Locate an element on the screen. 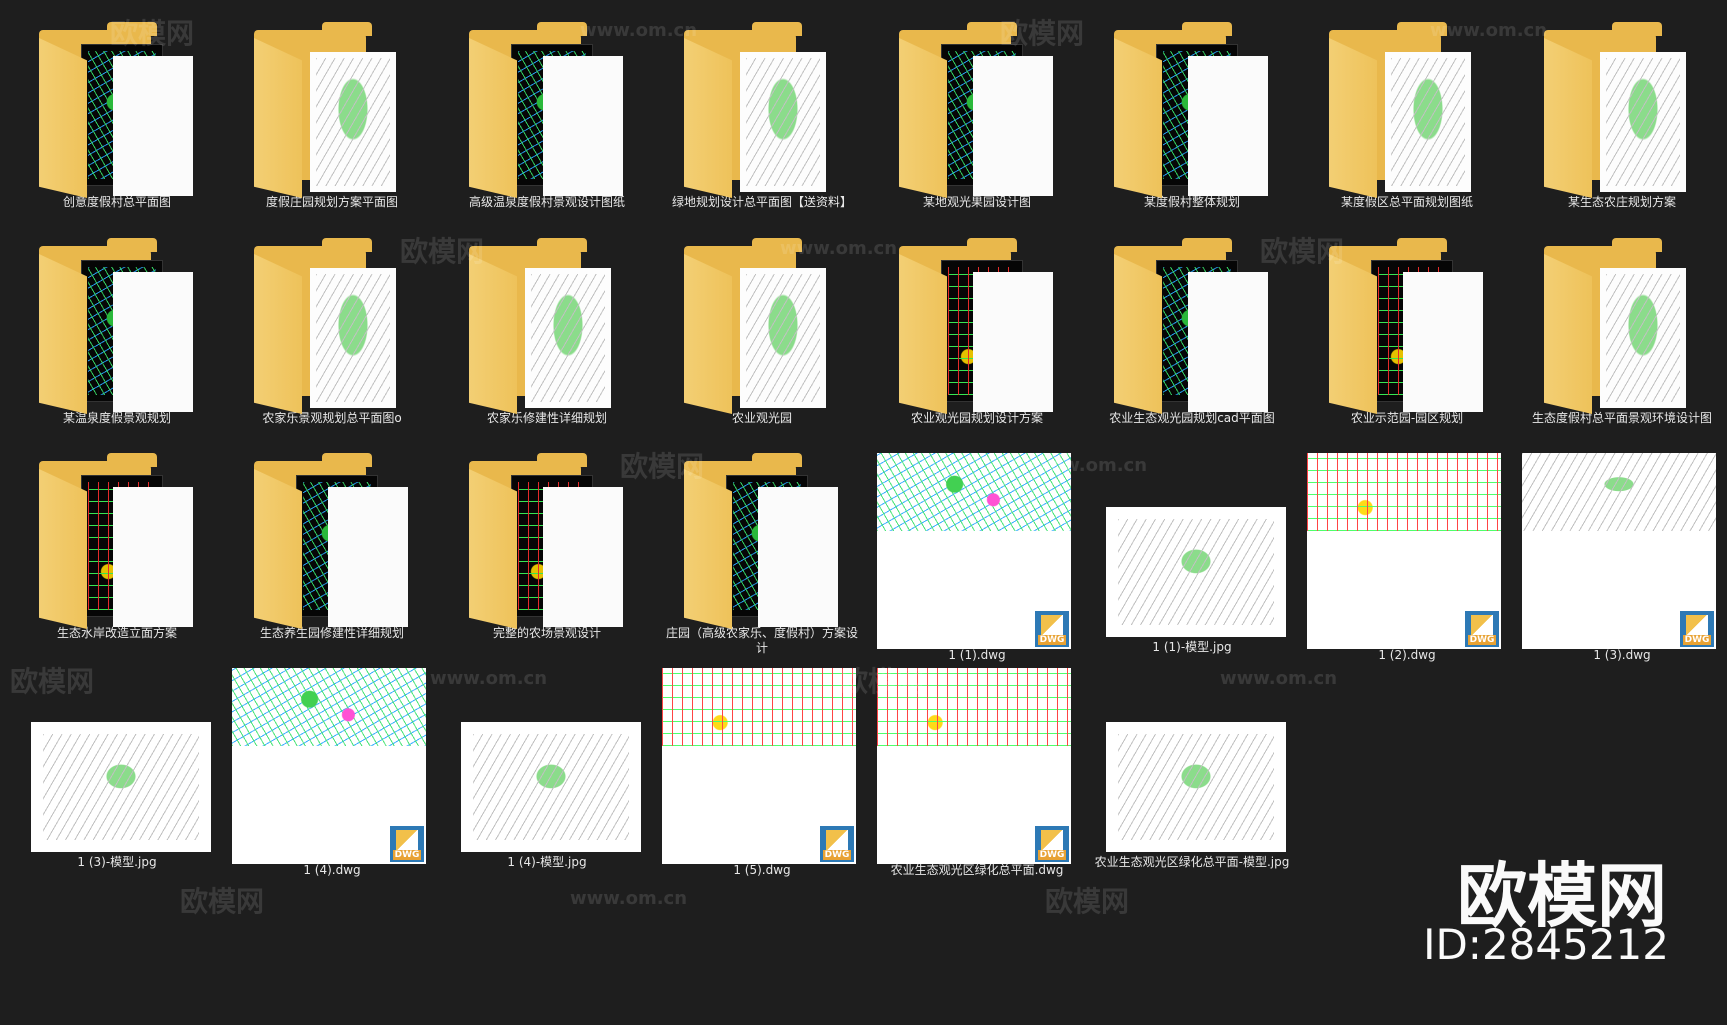  folder-item: 度假庄园规划方案平面图 is located at coordinates (332, 127).